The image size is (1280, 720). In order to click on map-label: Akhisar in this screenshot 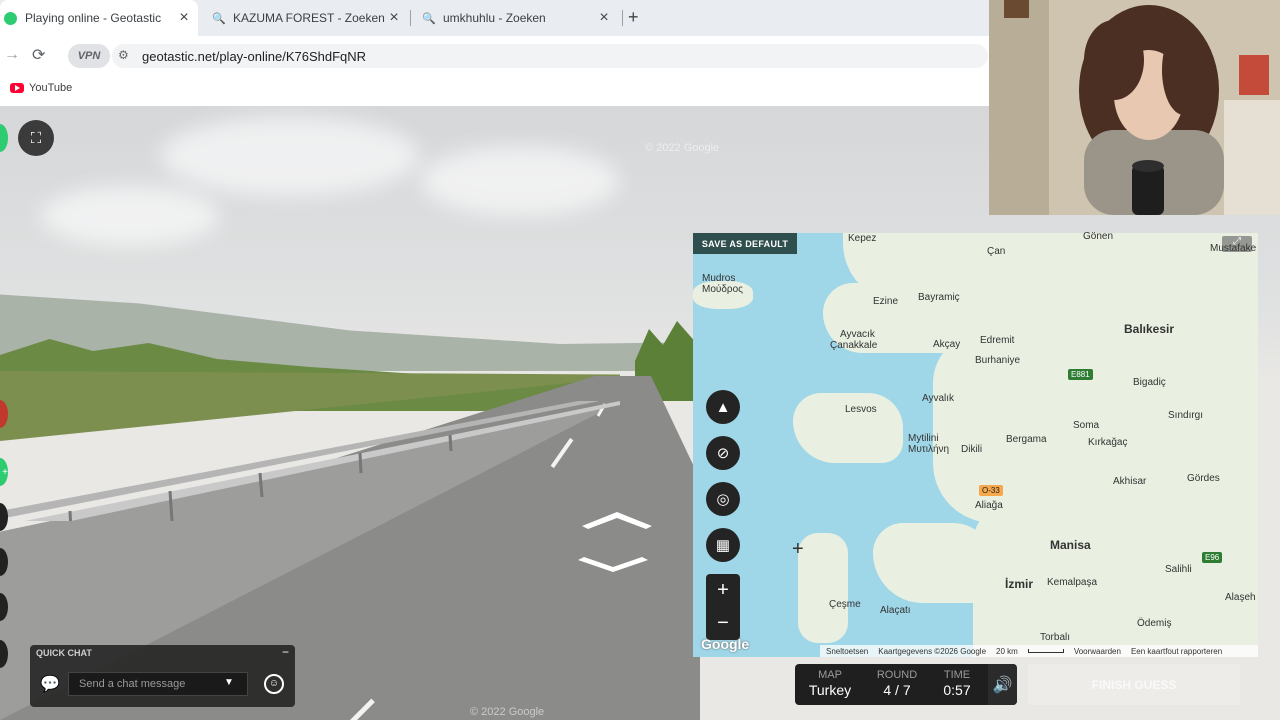, I will do `click(1130, 481)`.